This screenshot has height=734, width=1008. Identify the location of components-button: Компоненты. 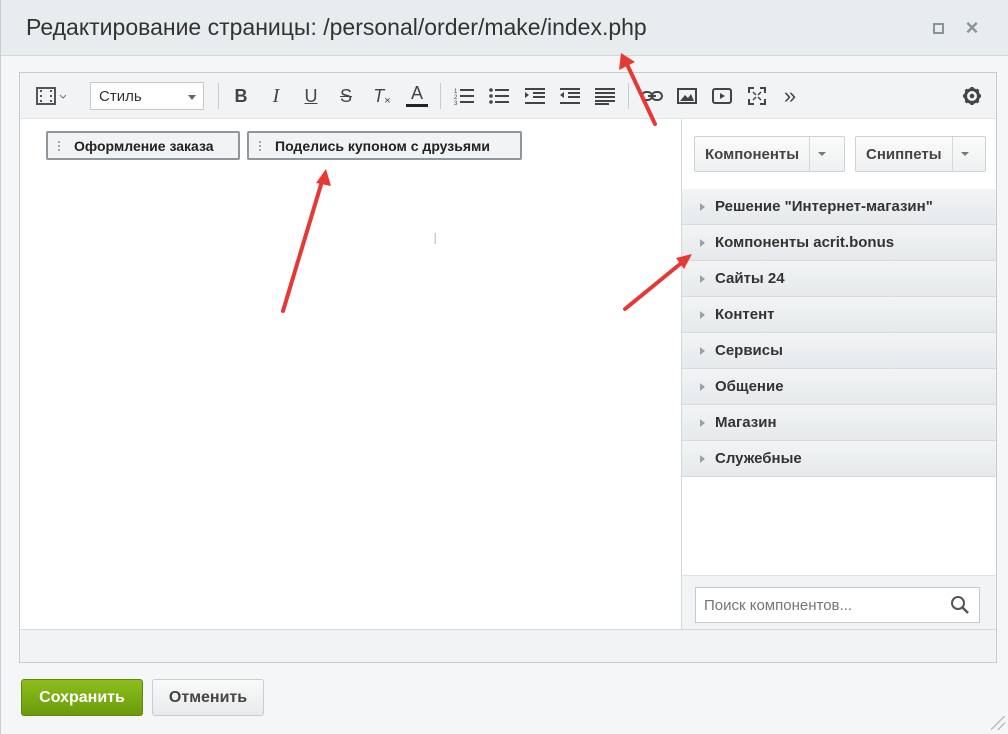
(769, 154).